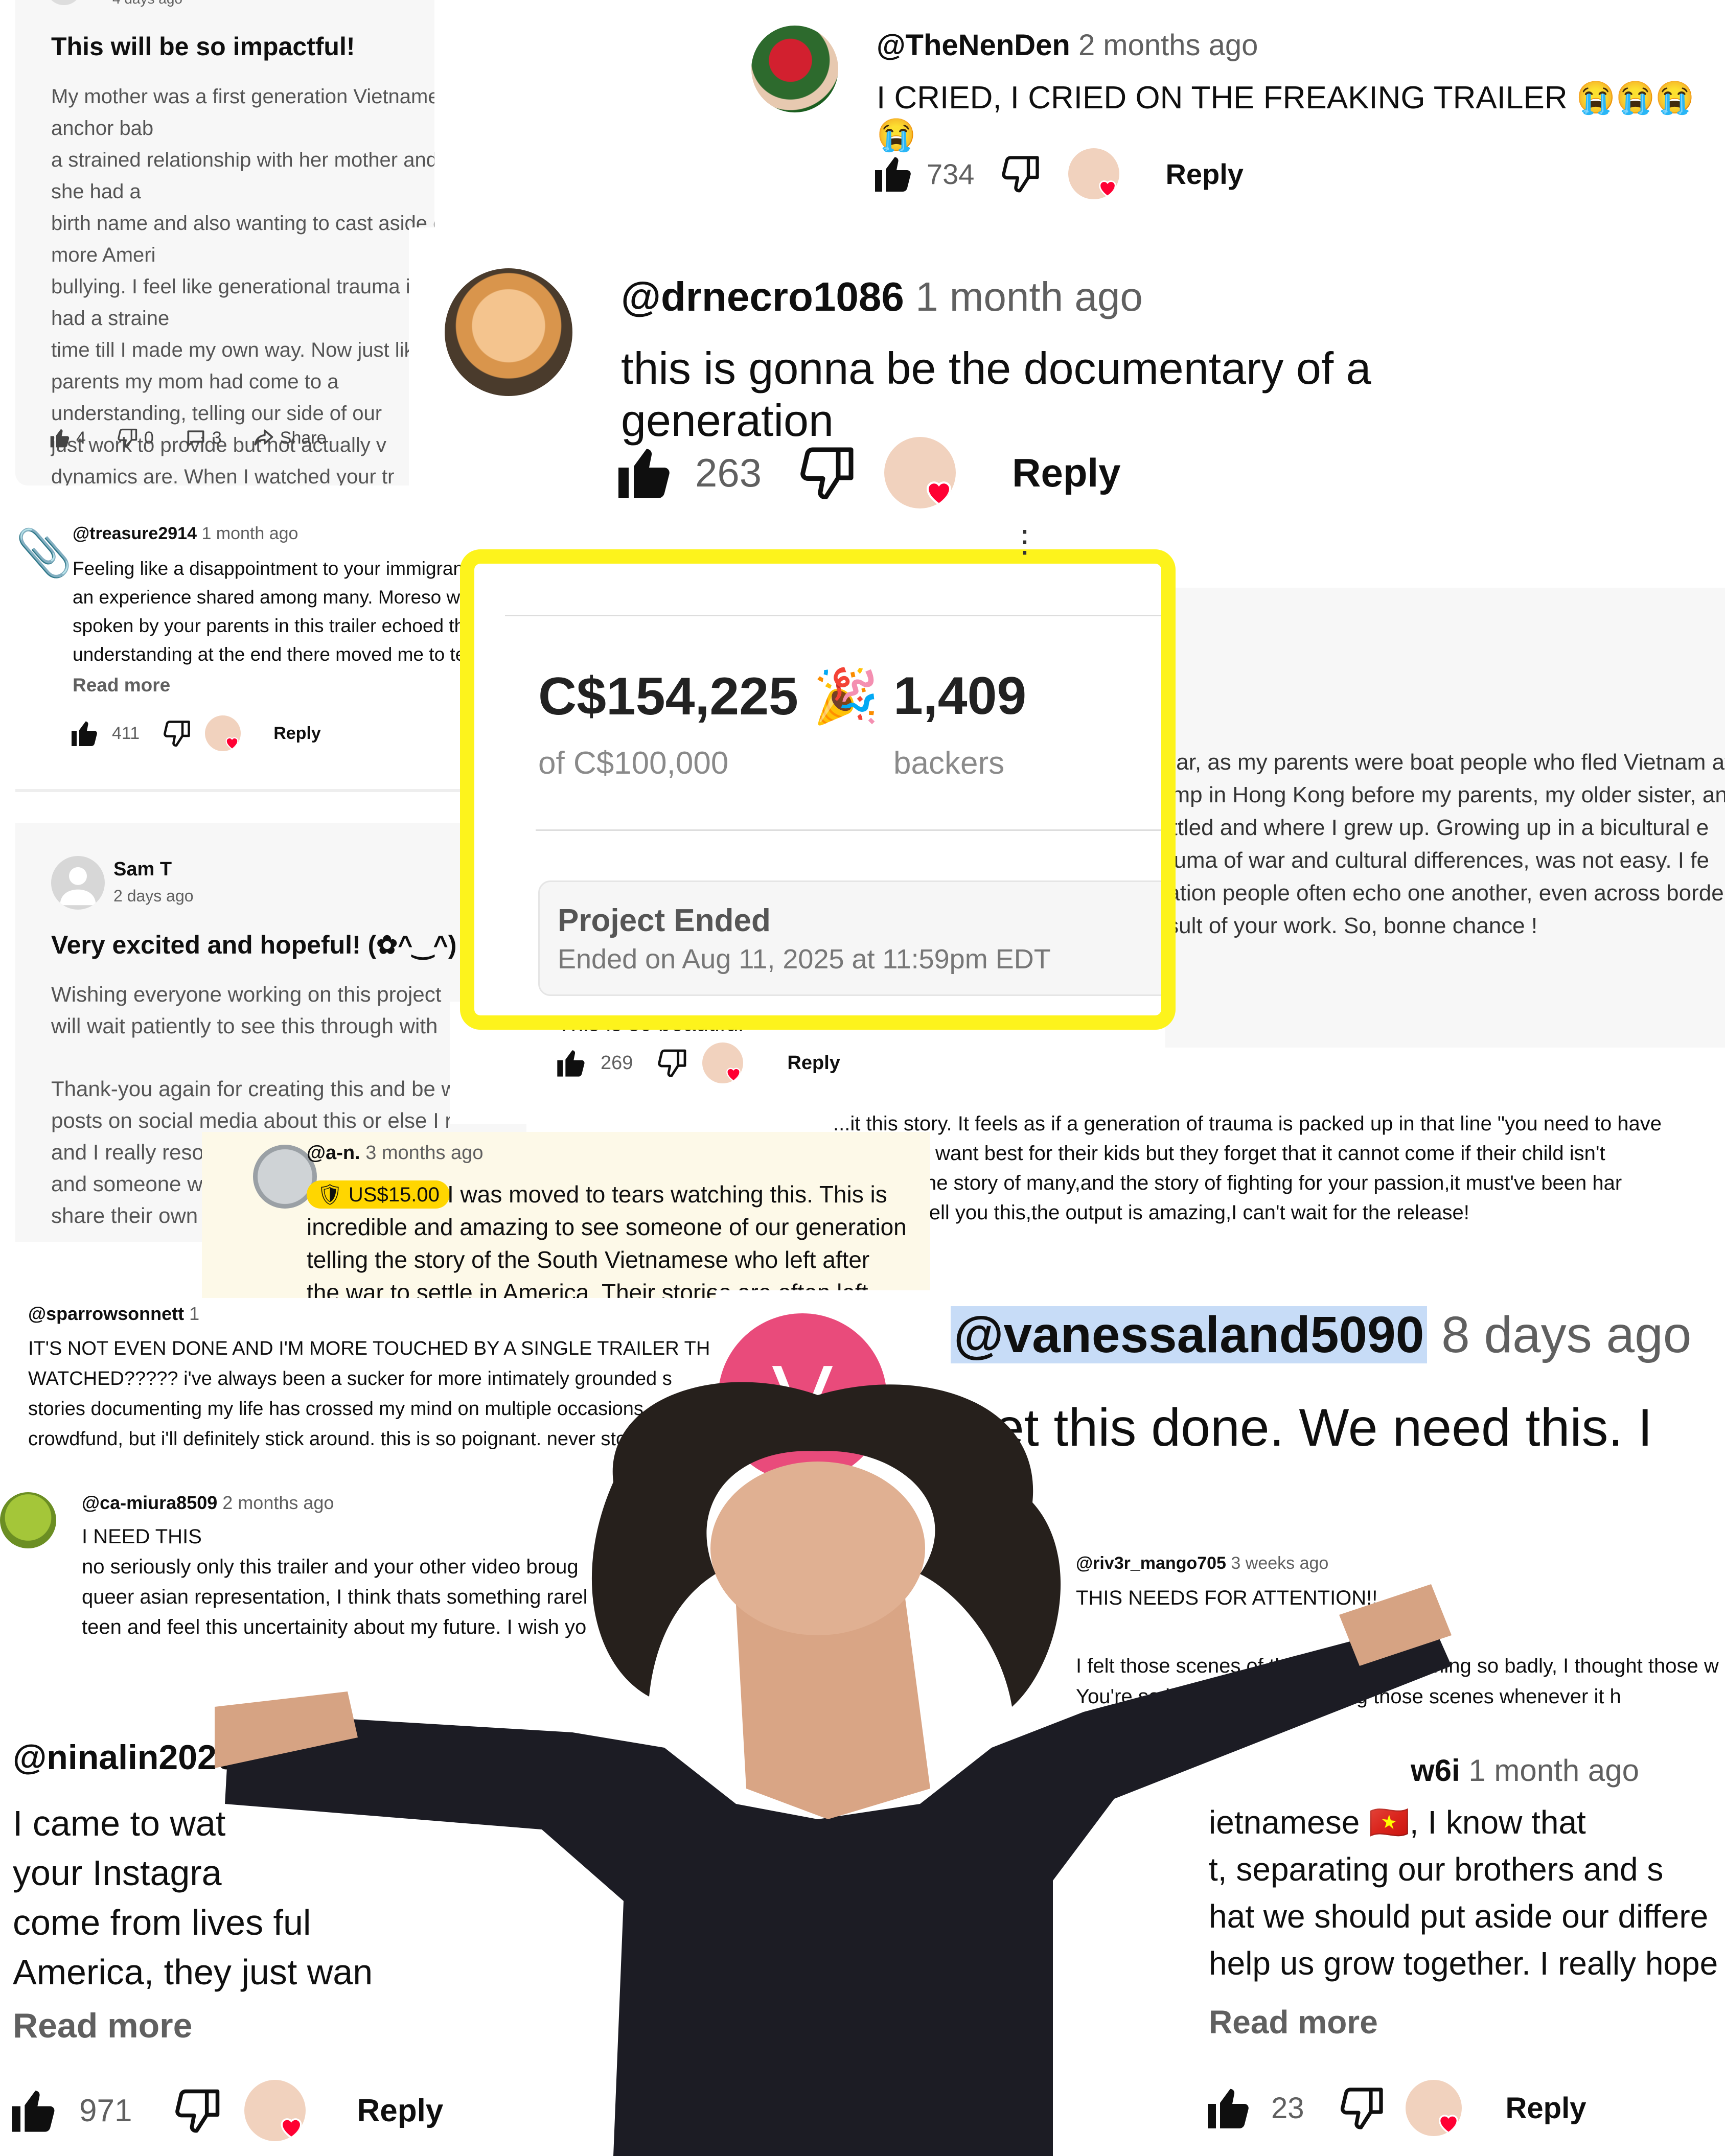 This screenshot has height=2156, width=1725. Describe the element at coordinates (263, 438) in the screenshot. I see `share-icon` at that location.